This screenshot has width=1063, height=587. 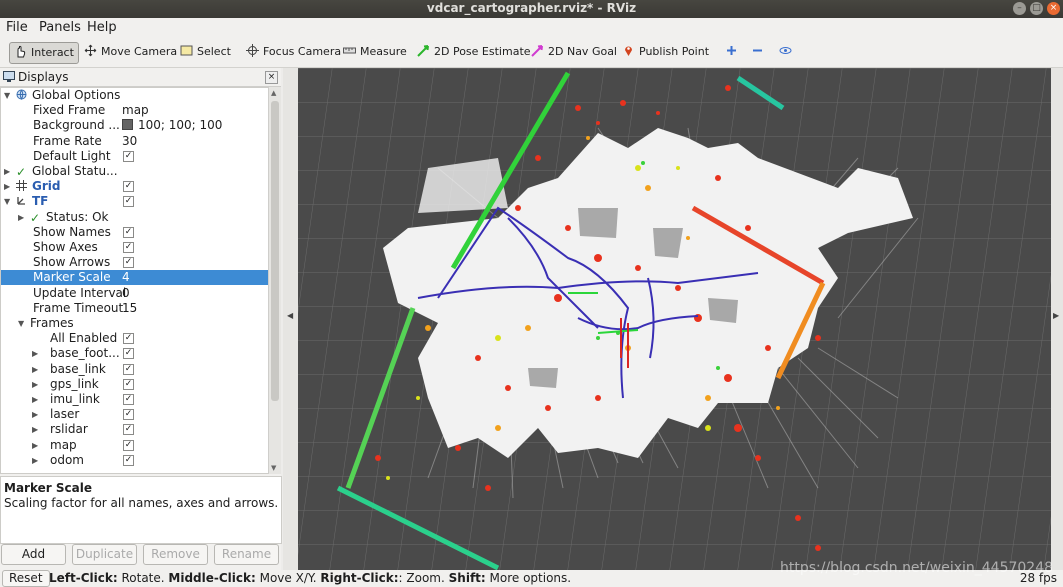 I want to click on rename-button: Rename, so click(x=246, y=554).